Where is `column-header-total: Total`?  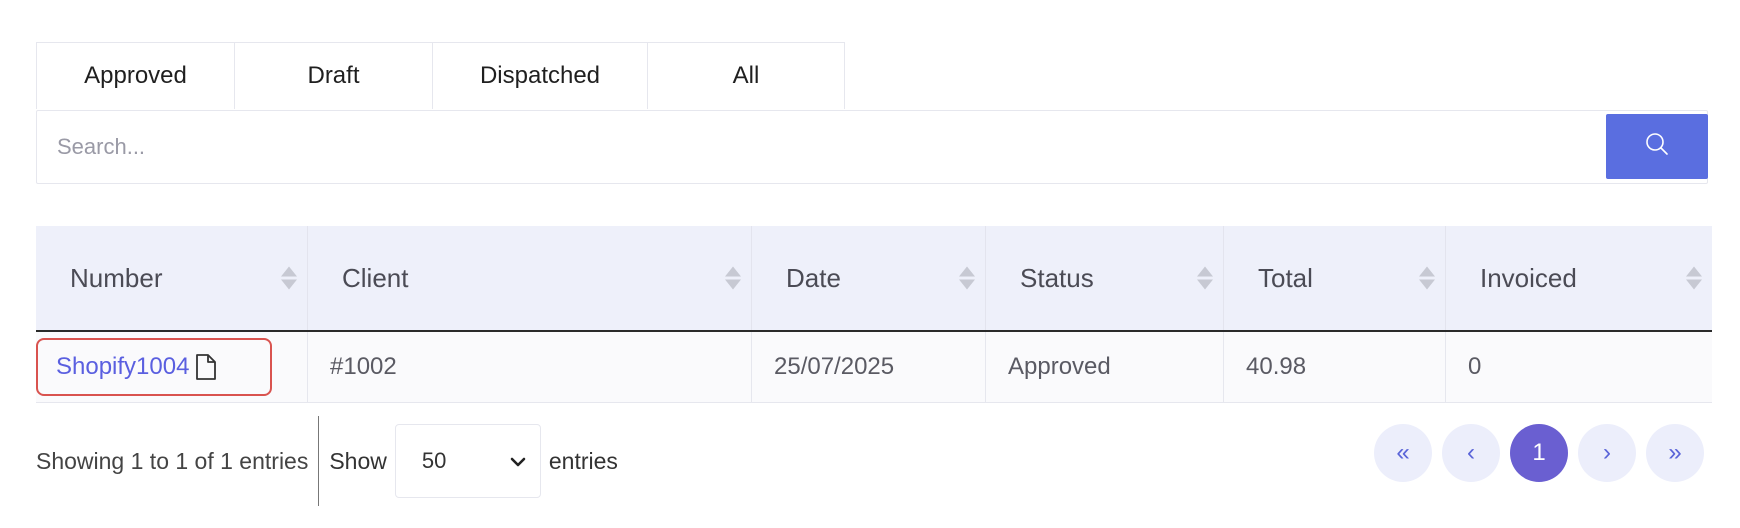 column-header-total: Total is located at coordinates (1335, 278).